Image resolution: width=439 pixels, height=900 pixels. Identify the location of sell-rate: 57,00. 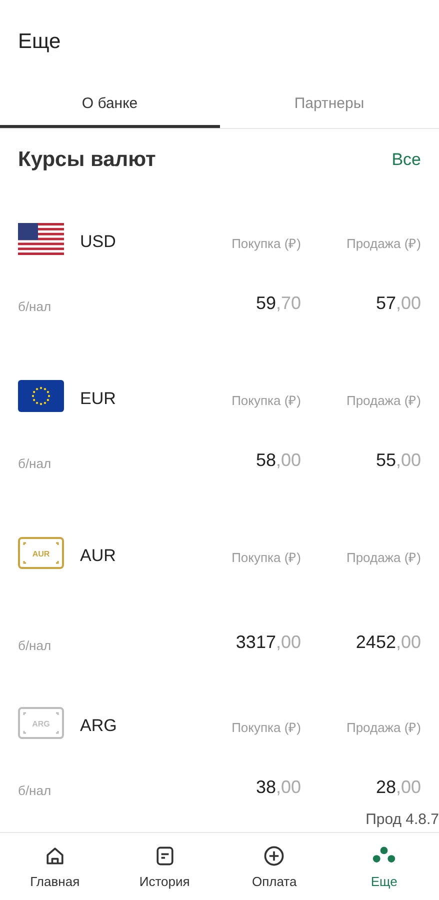
(398, 303).